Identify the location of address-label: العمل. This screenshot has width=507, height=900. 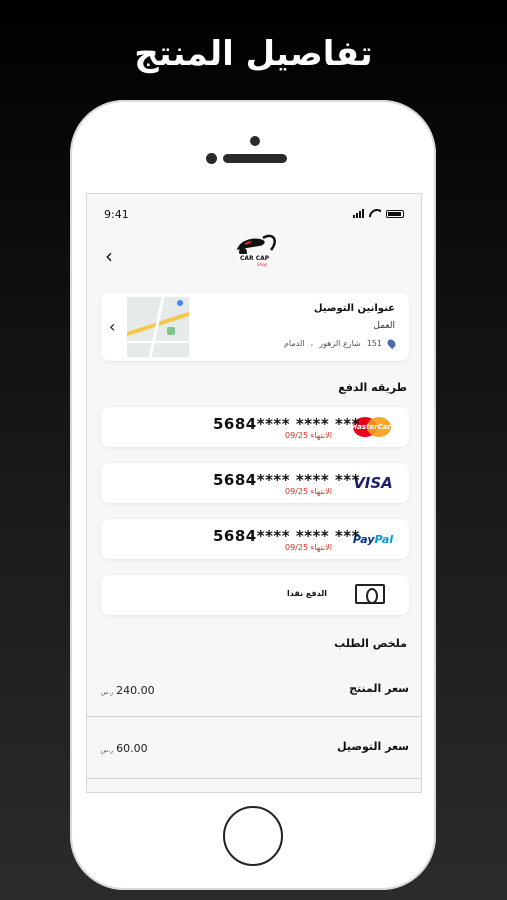
(384, 326).